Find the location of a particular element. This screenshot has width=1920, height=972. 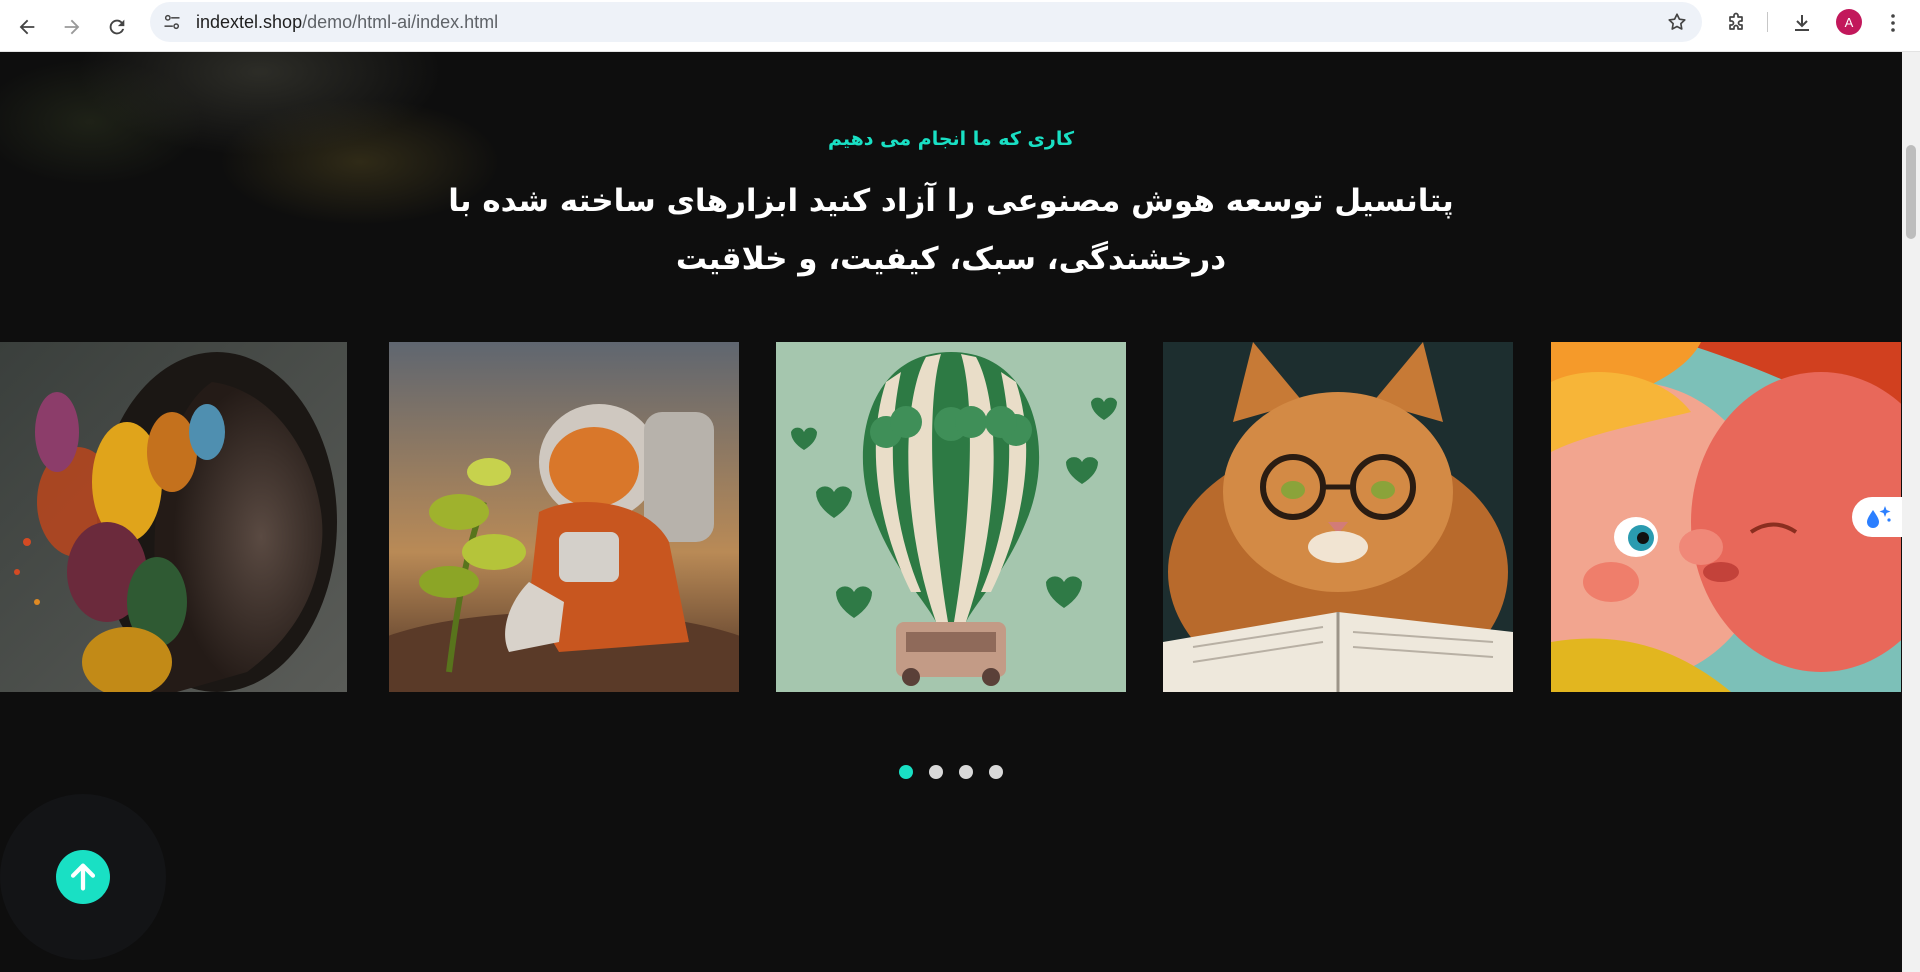

scrollbar-thumb is located at coordinates (1911, 192).